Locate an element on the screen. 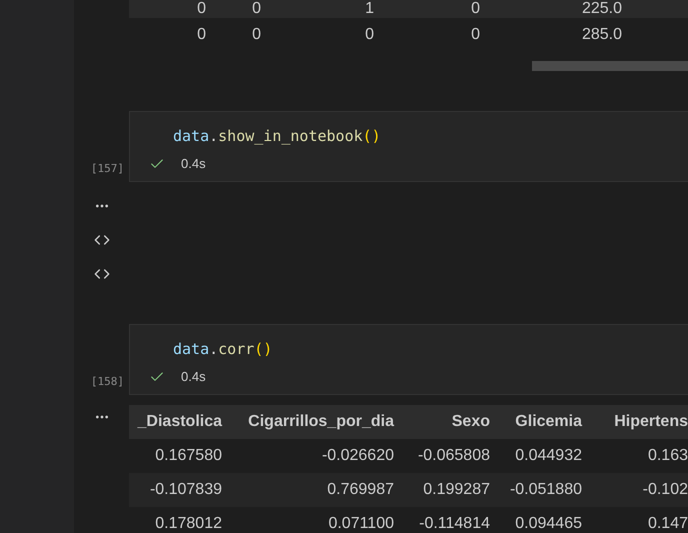 This screenshot has height=533, width=688. code-cell: data.corr() 0.4s is located at coordinates (408, 359).